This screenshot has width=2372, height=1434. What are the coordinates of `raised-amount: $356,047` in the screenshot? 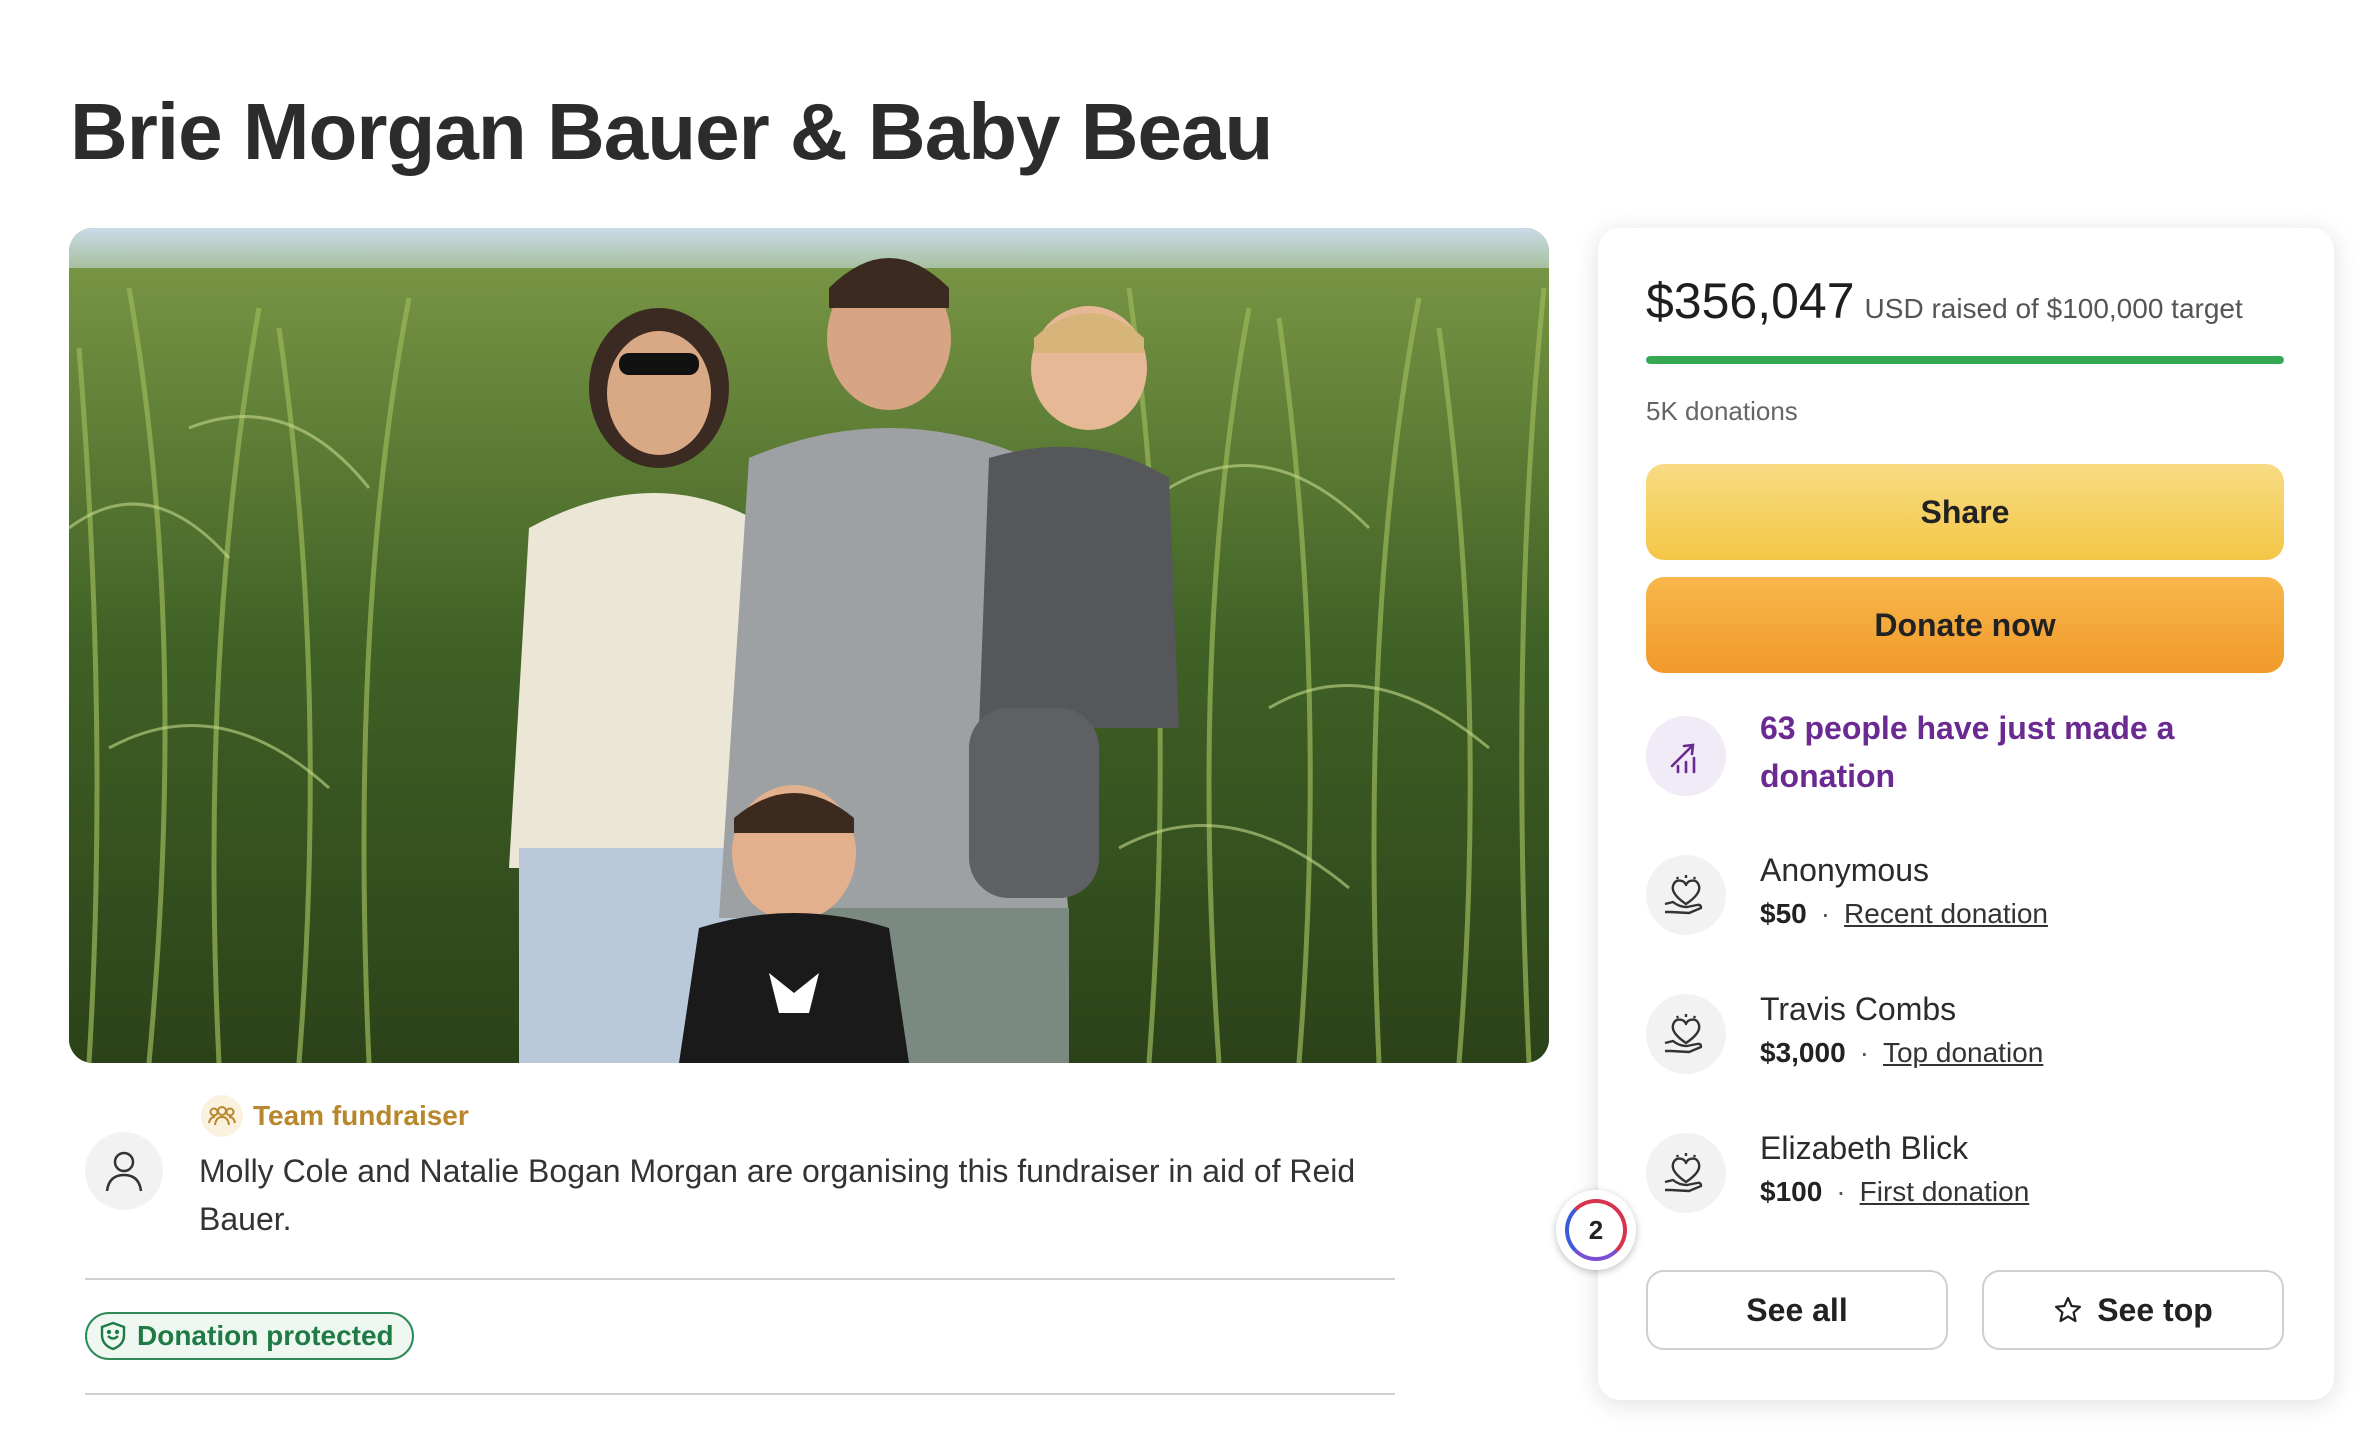 It's located at (1750, 301).